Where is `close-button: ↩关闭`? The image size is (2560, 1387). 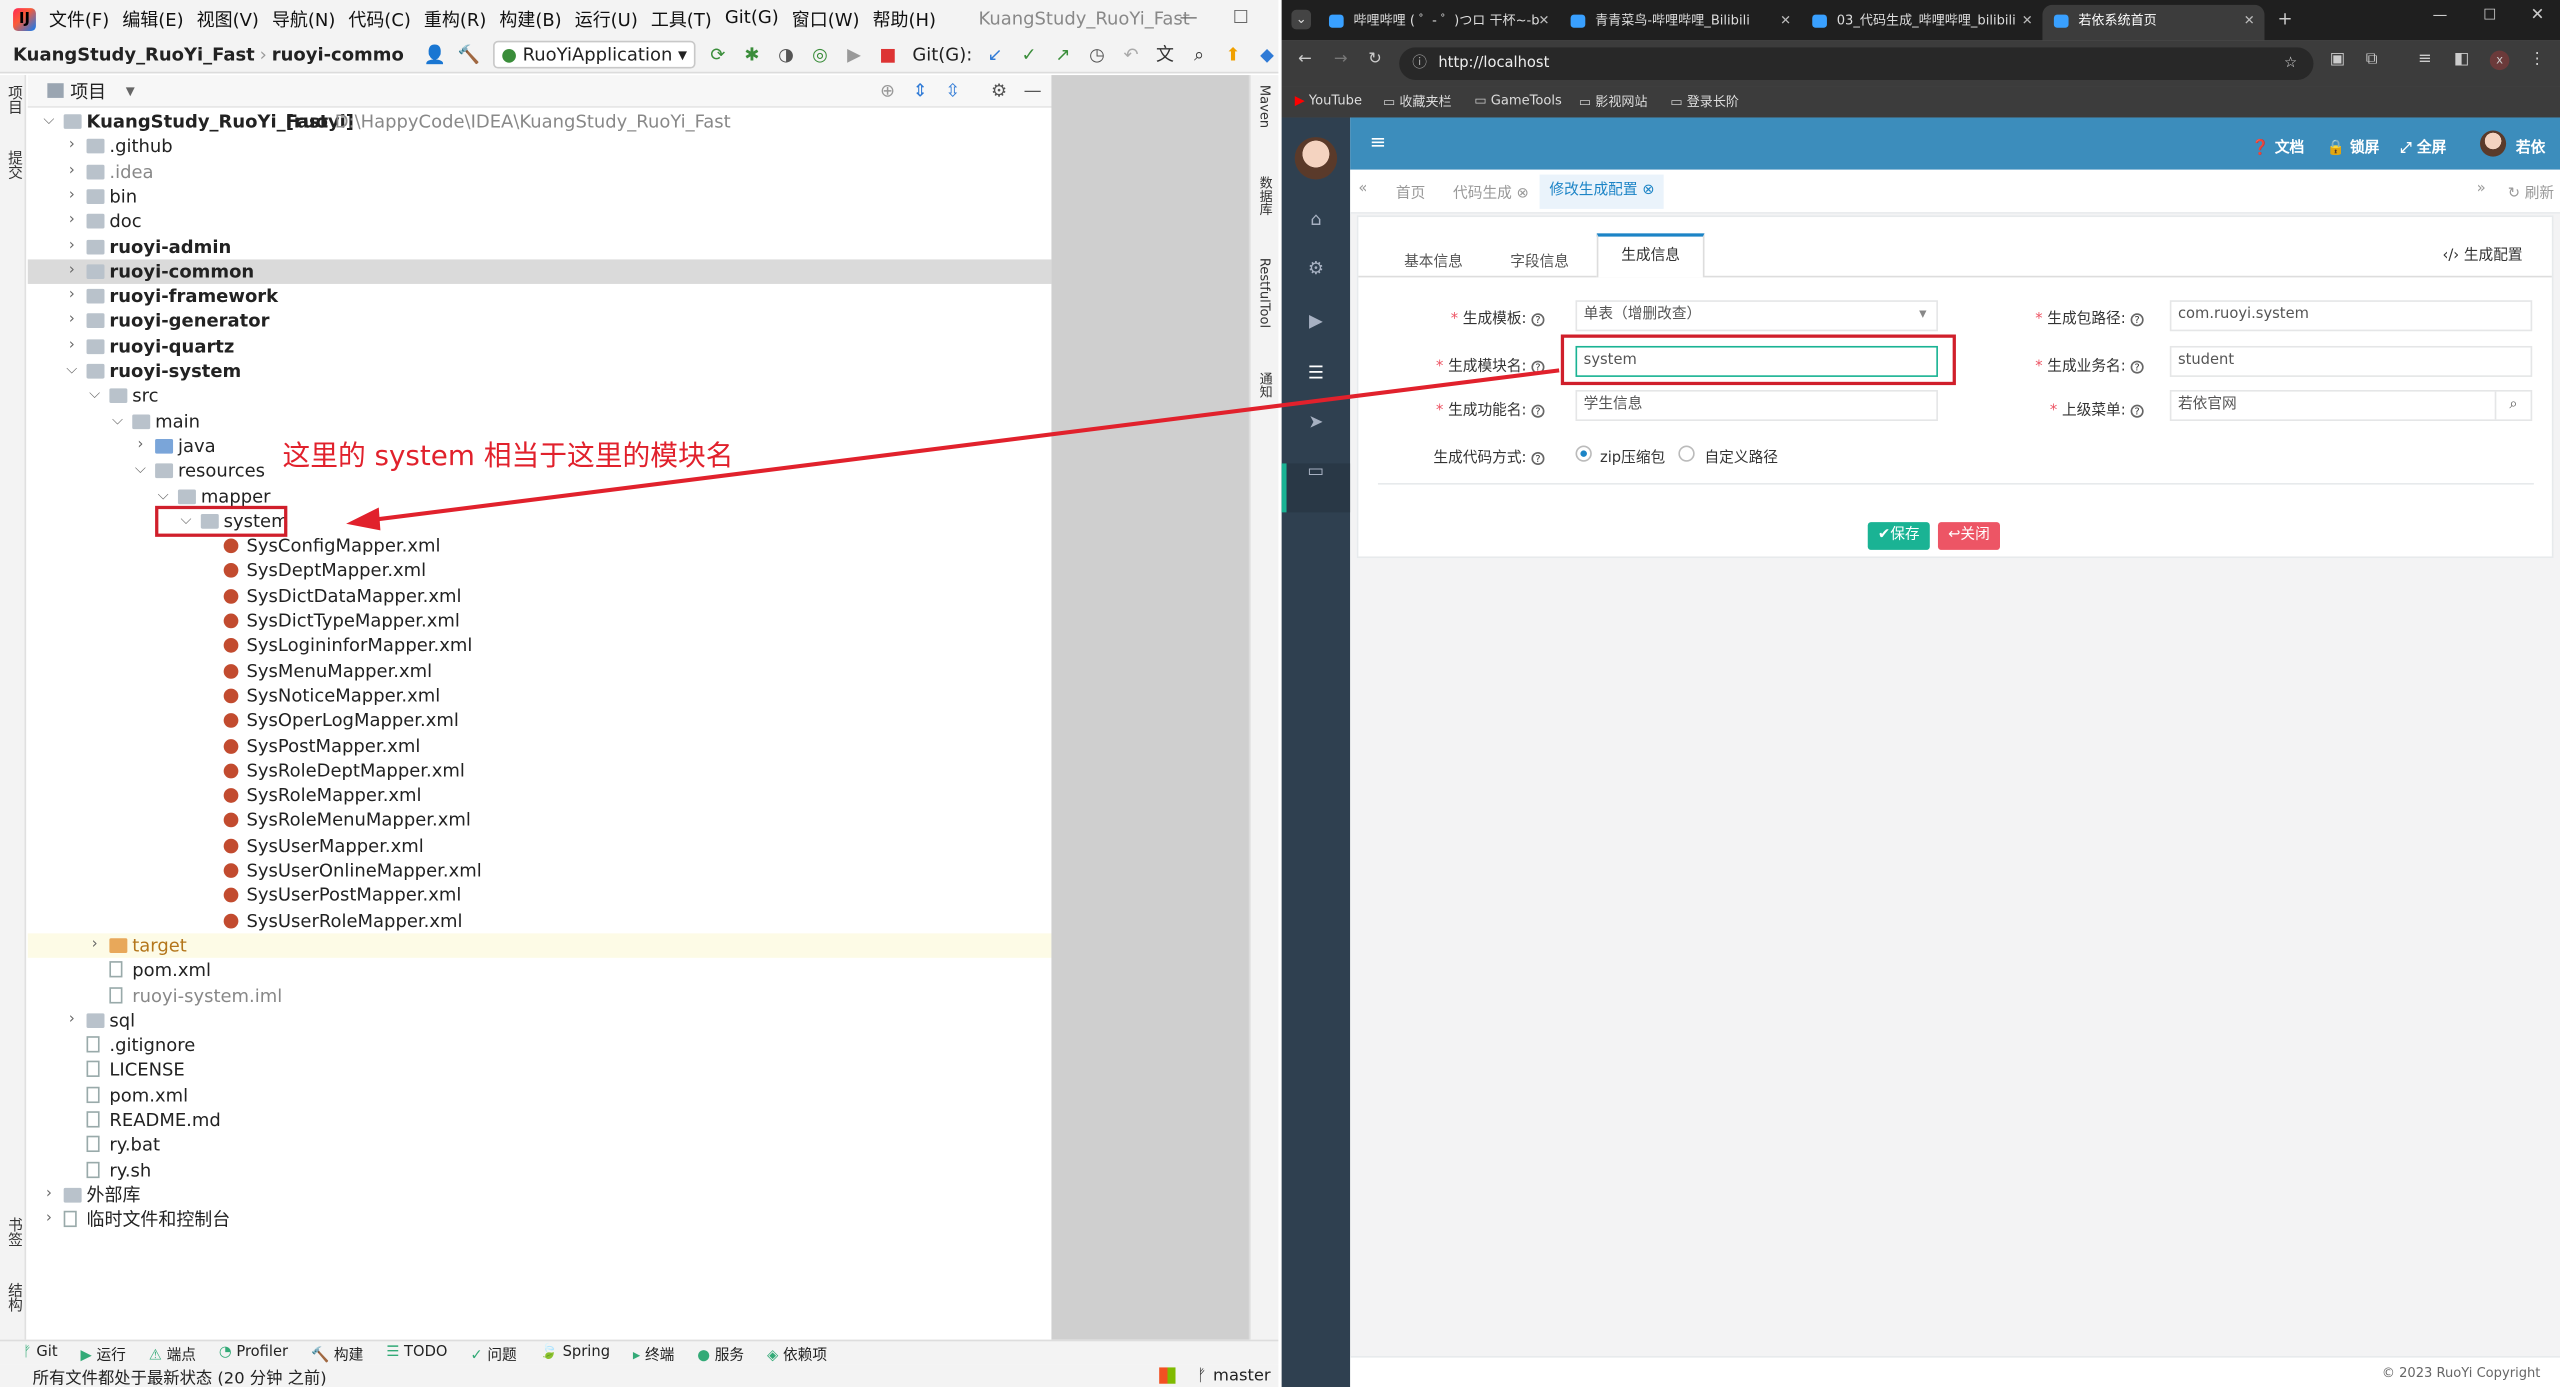
close-button: ↩关闭 is located at coordinates (1968, 536).